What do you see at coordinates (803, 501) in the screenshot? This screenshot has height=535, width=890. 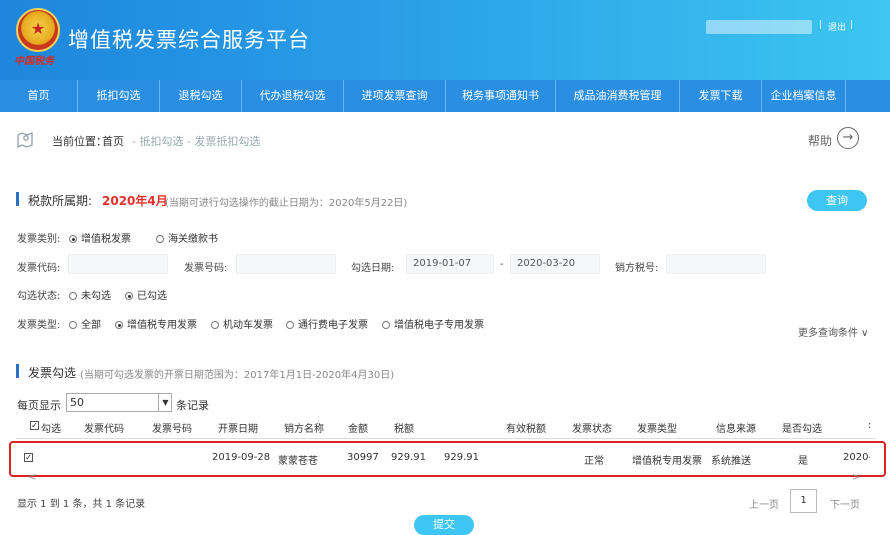 I see `page-number-button: 1` at bounding box center [803, 501].